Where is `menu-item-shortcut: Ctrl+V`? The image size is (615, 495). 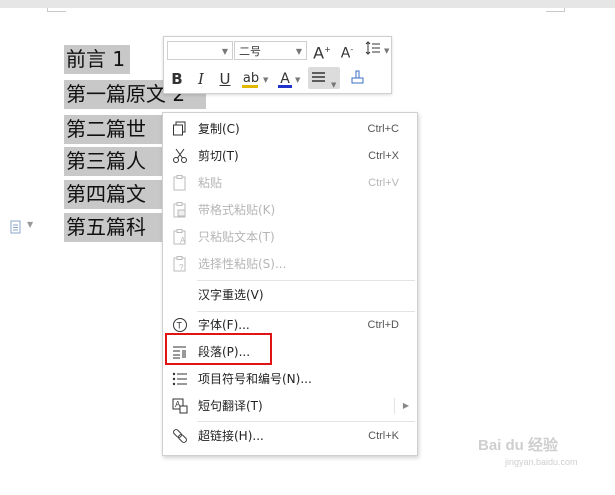
menu-item-shortcut: Ctrl+V is located at coordinates (383, 183).